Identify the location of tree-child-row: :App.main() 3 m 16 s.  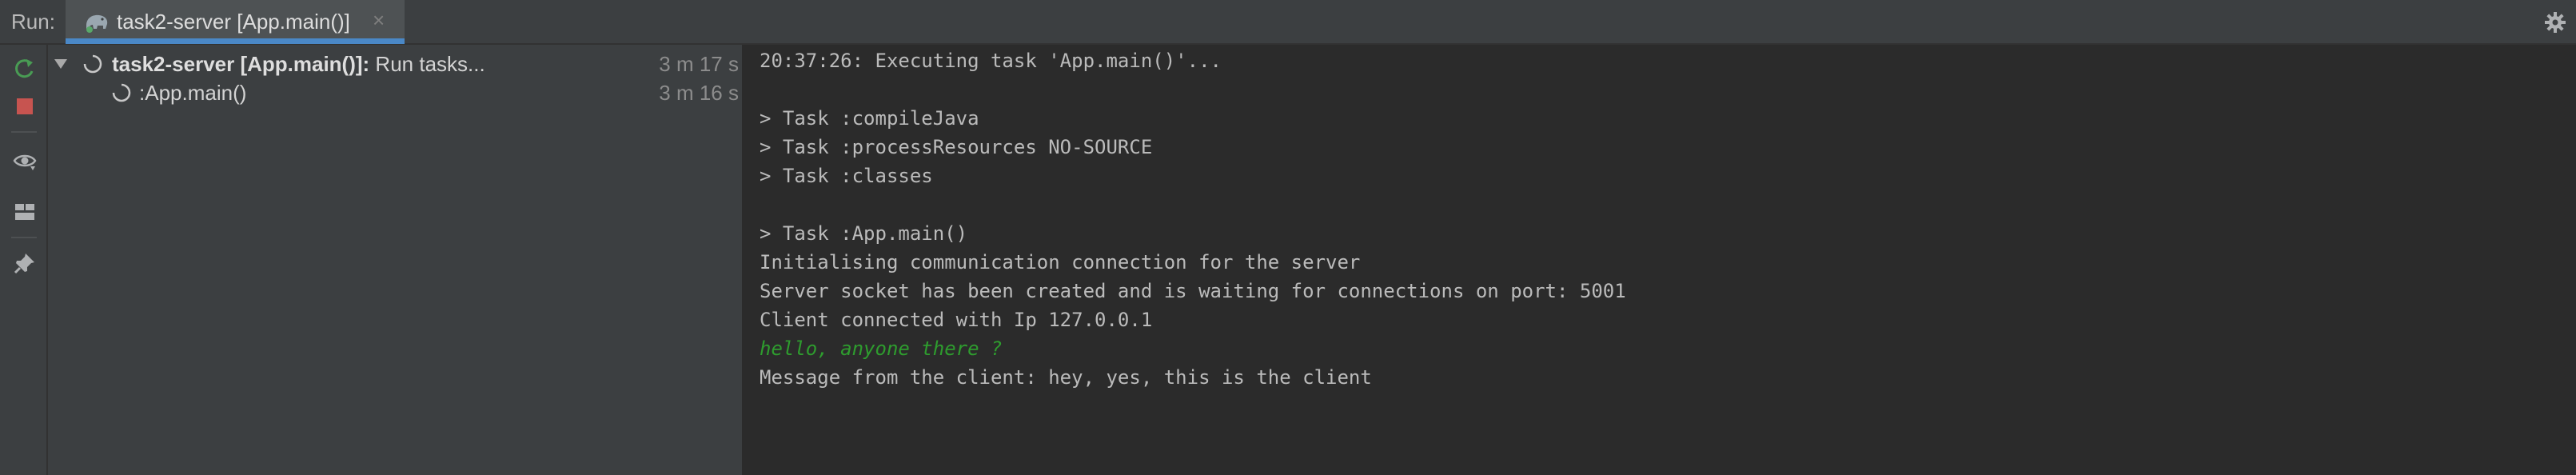
(396, 91).